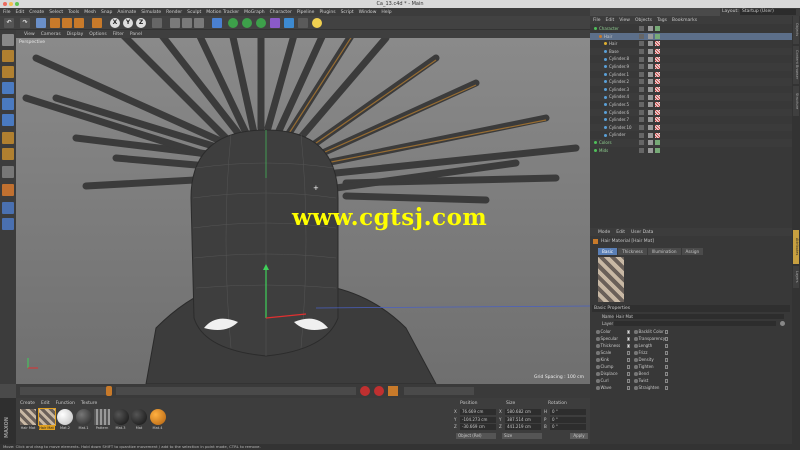 Image resolution: width=800 pixels, height=450 pixels. What do you see at coordinates (608, 251) in the screenshot?
I see `tab-basic: Basic` at bounding box center [608, 251].